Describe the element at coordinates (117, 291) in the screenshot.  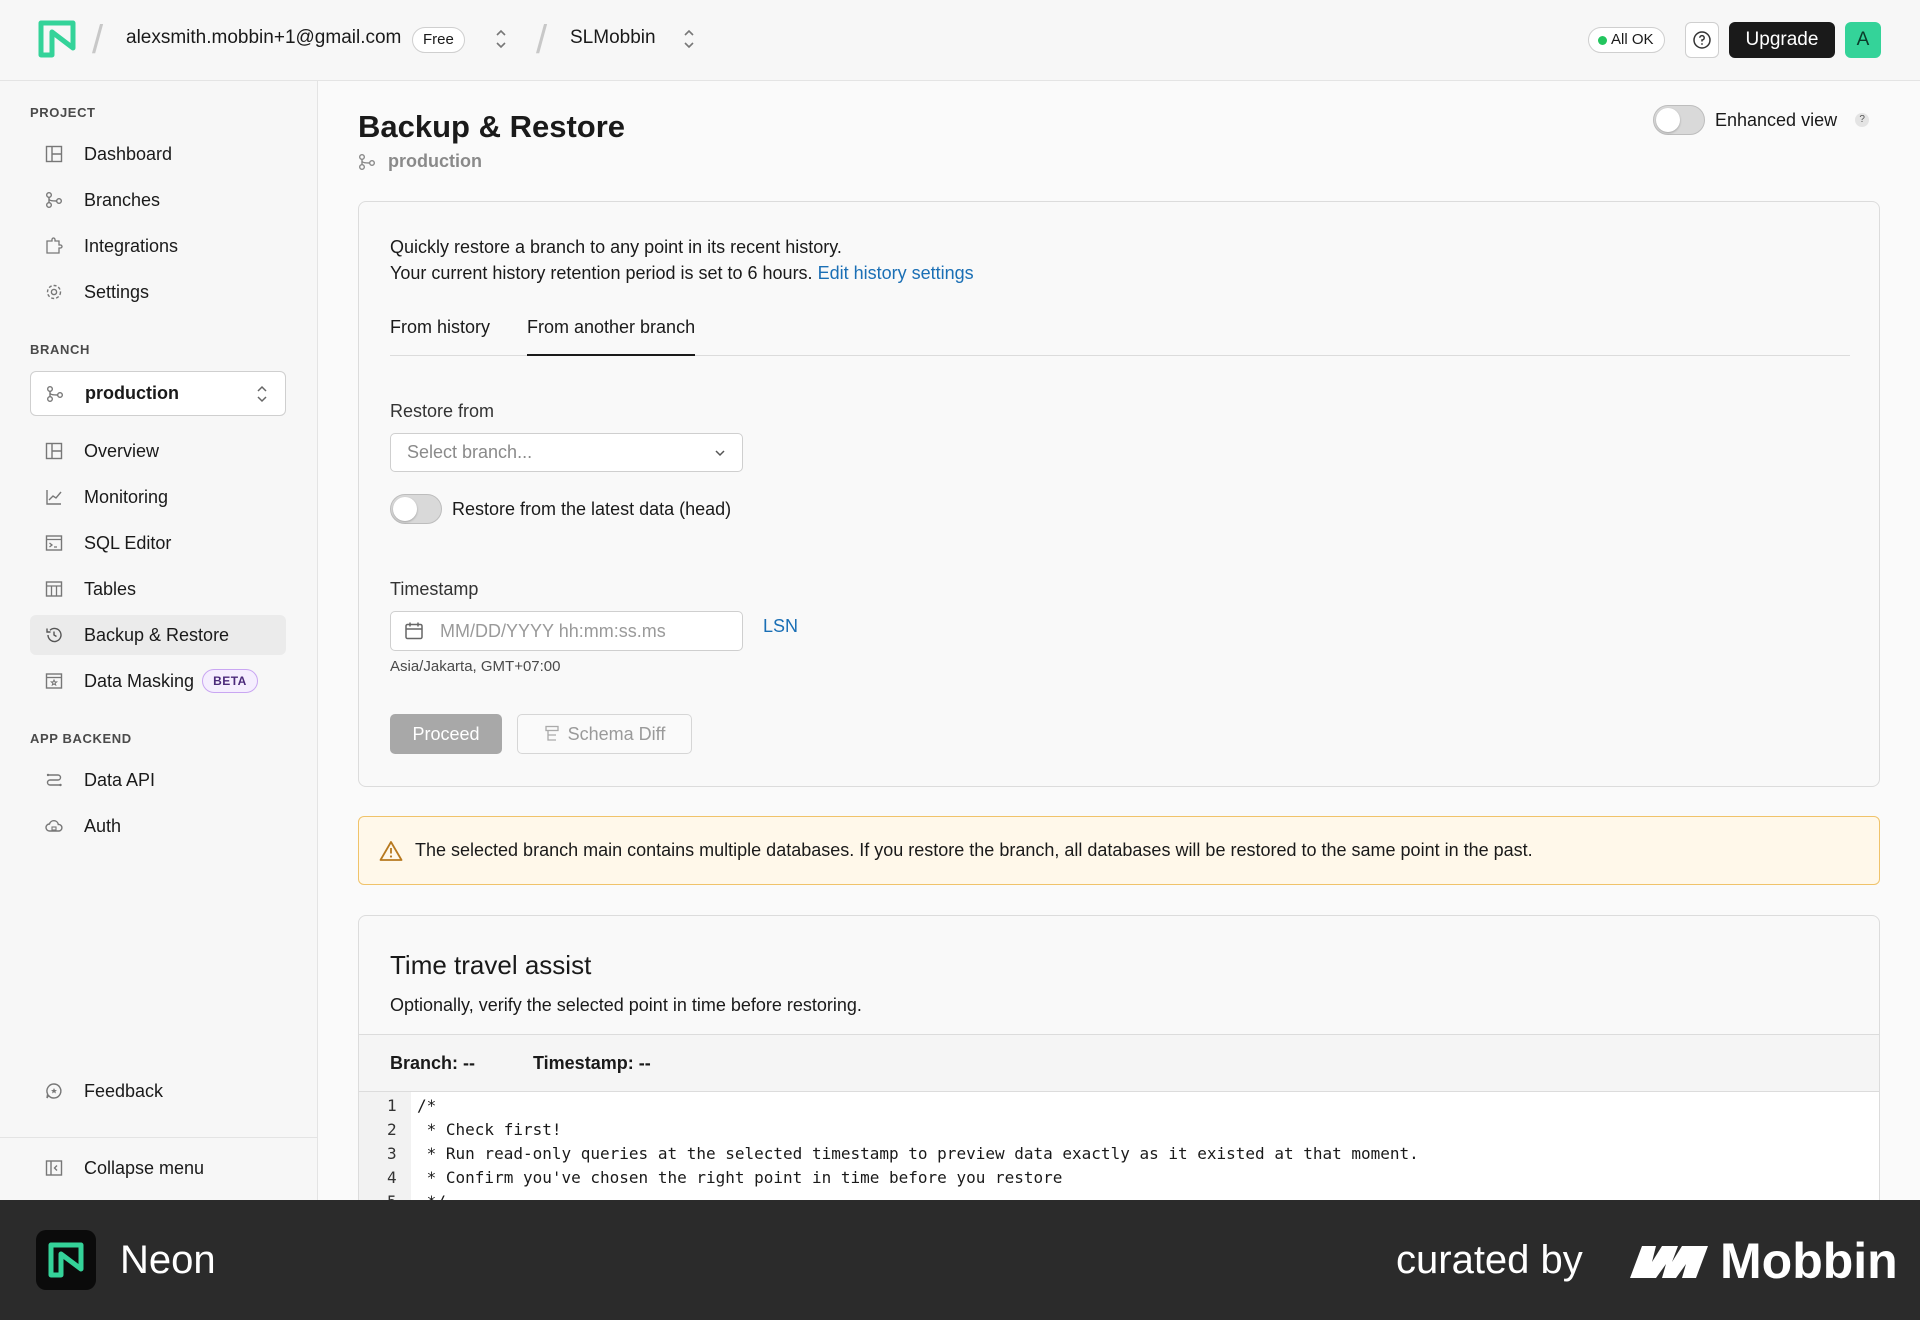
I see `sidebar-item-label: Settings` at that location.